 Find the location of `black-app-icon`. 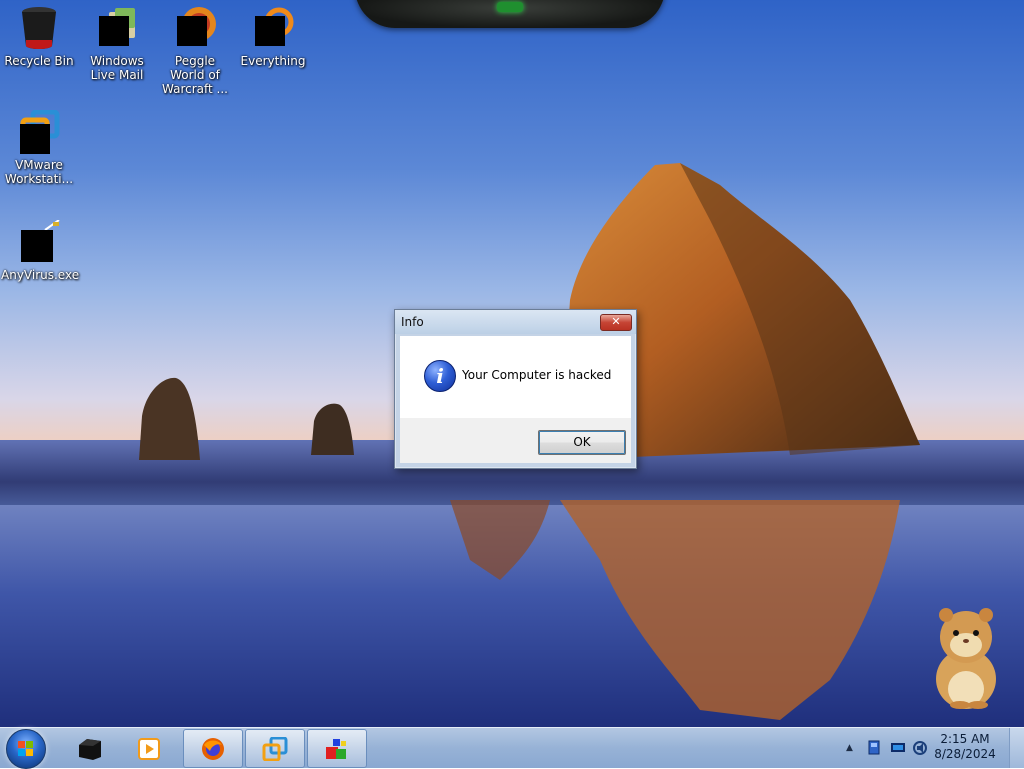

black-app-icon is located at coordinates (90, 749).